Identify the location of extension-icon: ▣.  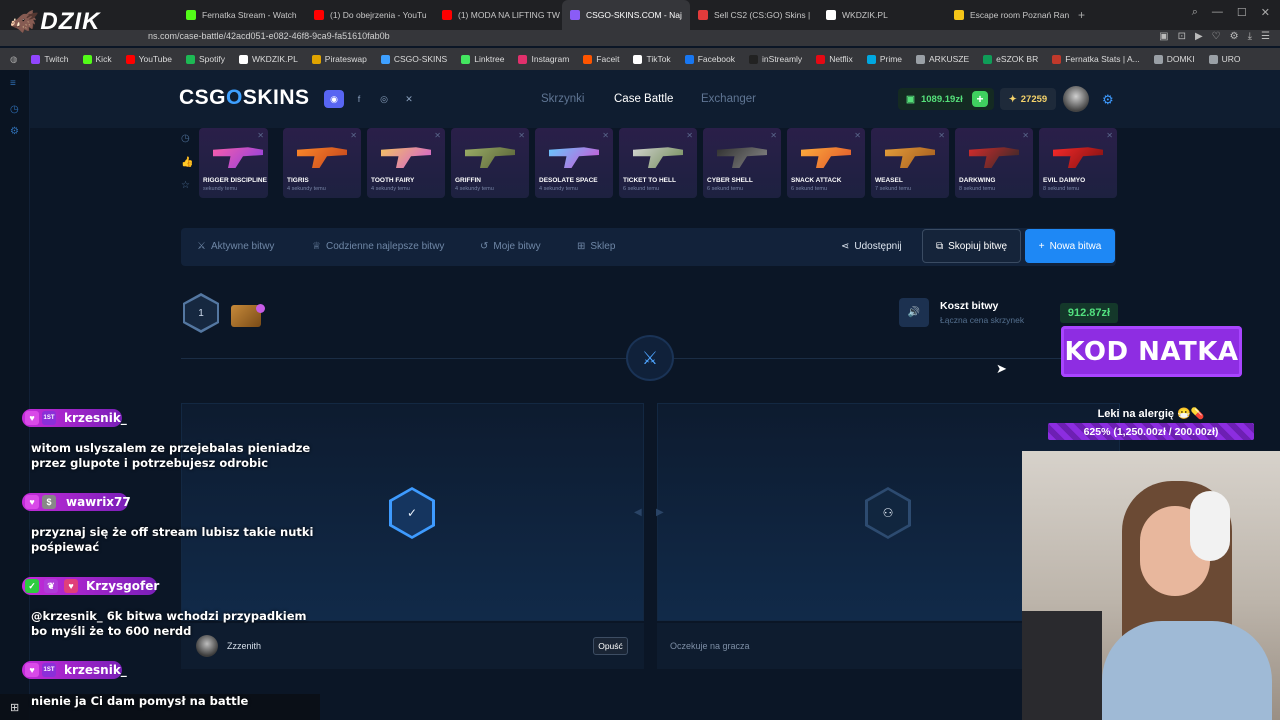
(1163, 36).